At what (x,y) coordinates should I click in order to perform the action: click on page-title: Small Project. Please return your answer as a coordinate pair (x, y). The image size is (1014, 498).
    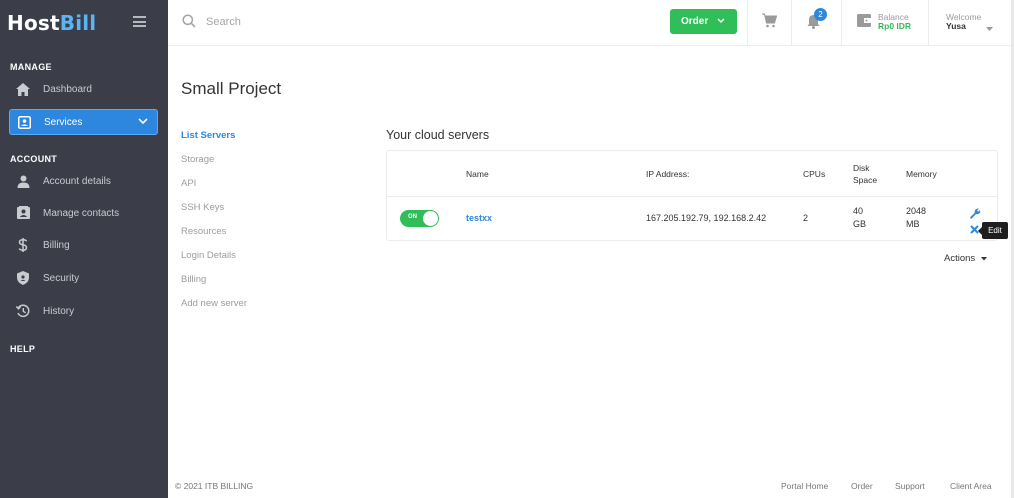
    Looking at the image, I should click on (231, 88).